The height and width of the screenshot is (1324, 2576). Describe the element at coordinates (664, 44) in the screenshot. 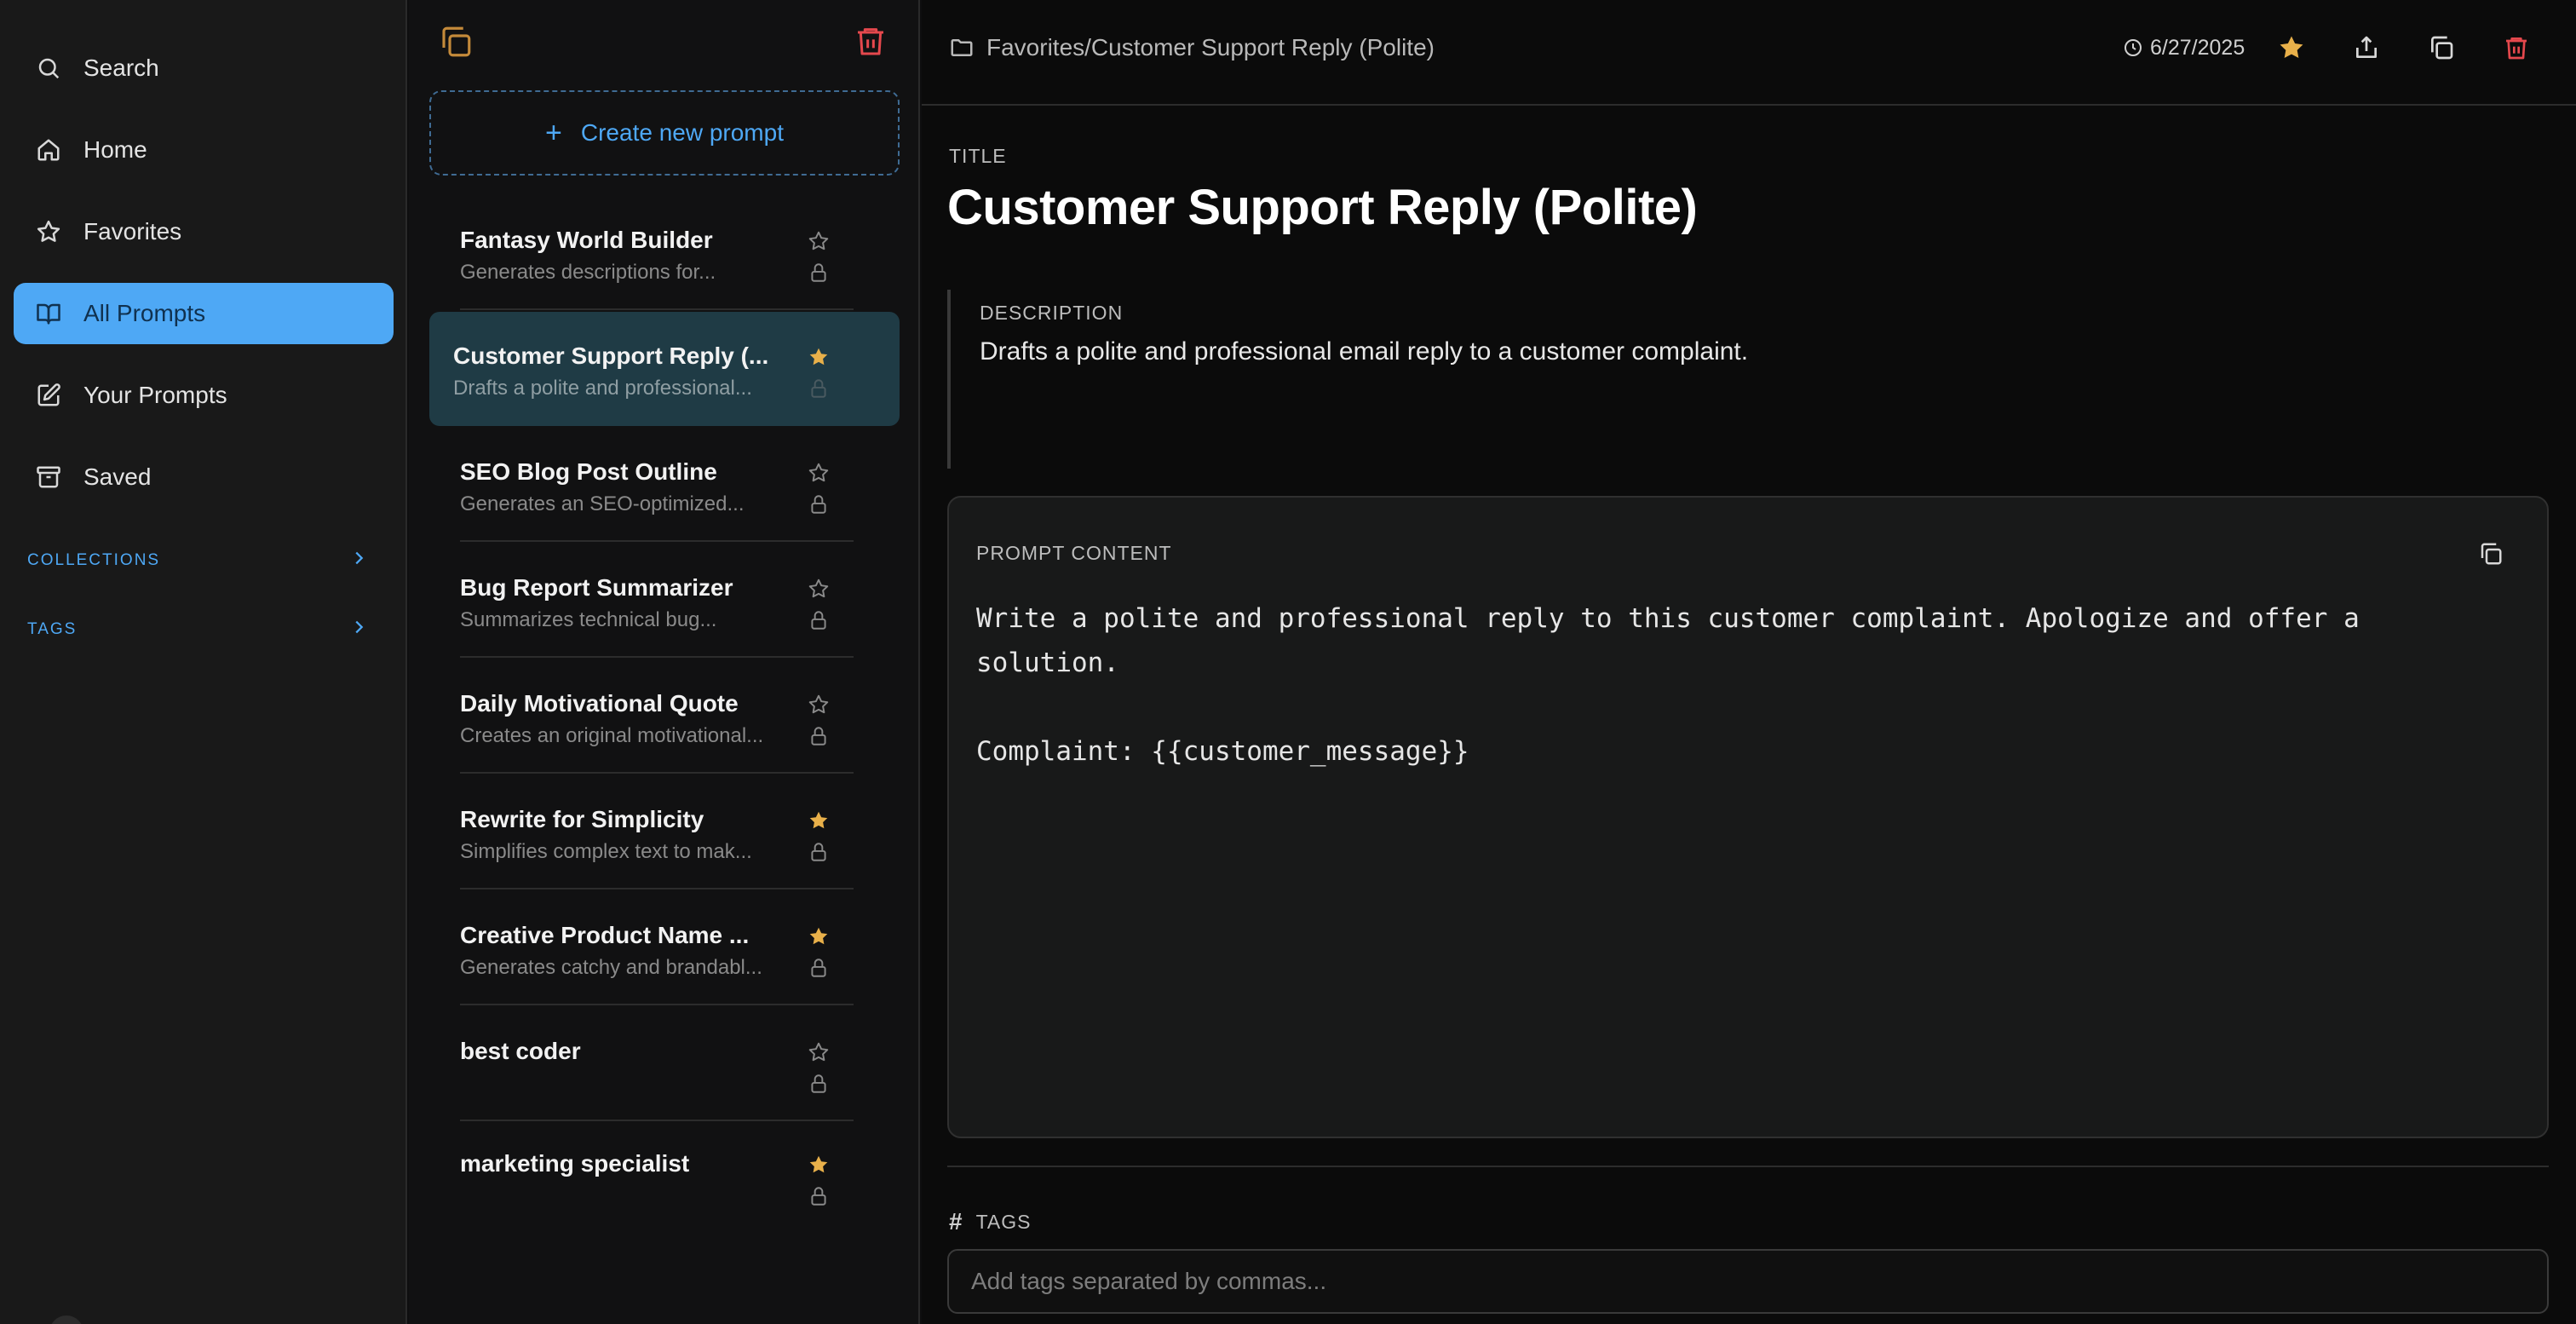

I see `list-toolbar` at that location.